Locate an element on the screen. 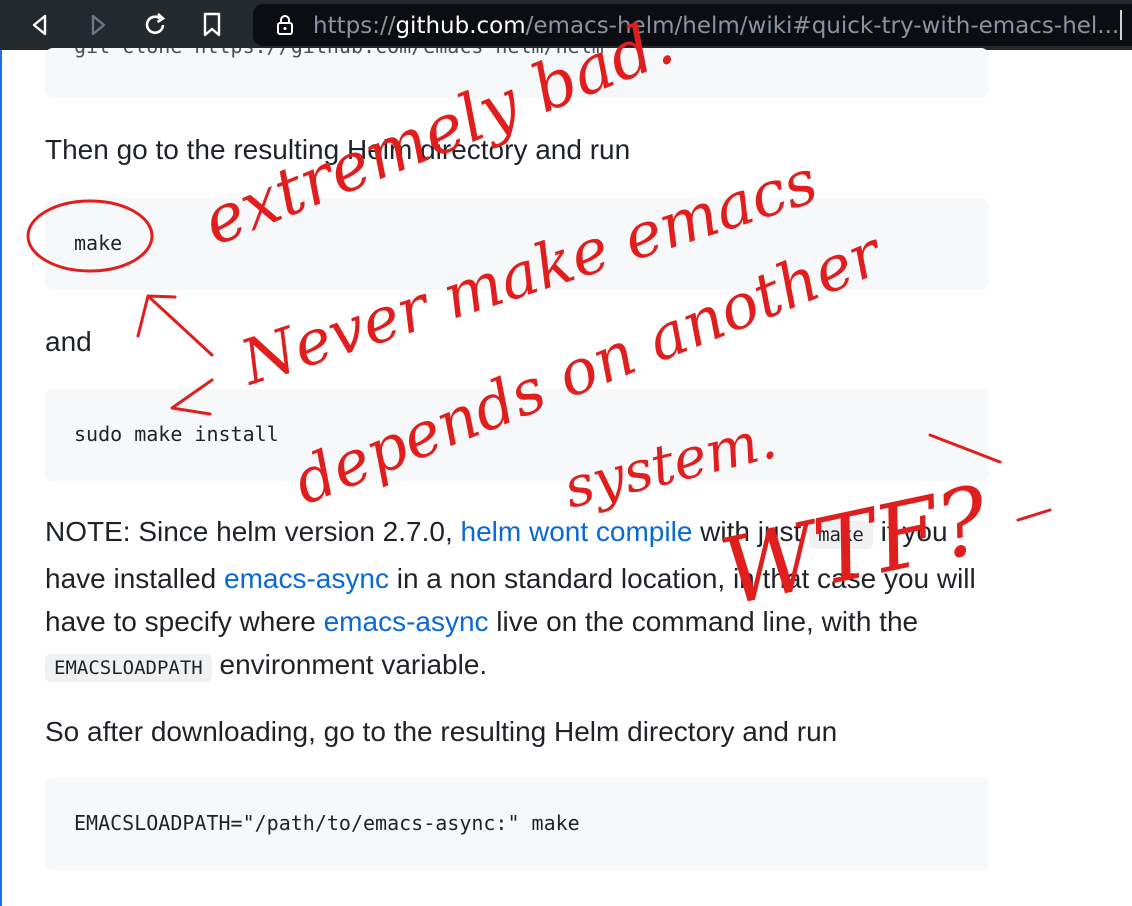 The image size is (1132, 906). note-mid1: with just is located at coordinates (751, 531).